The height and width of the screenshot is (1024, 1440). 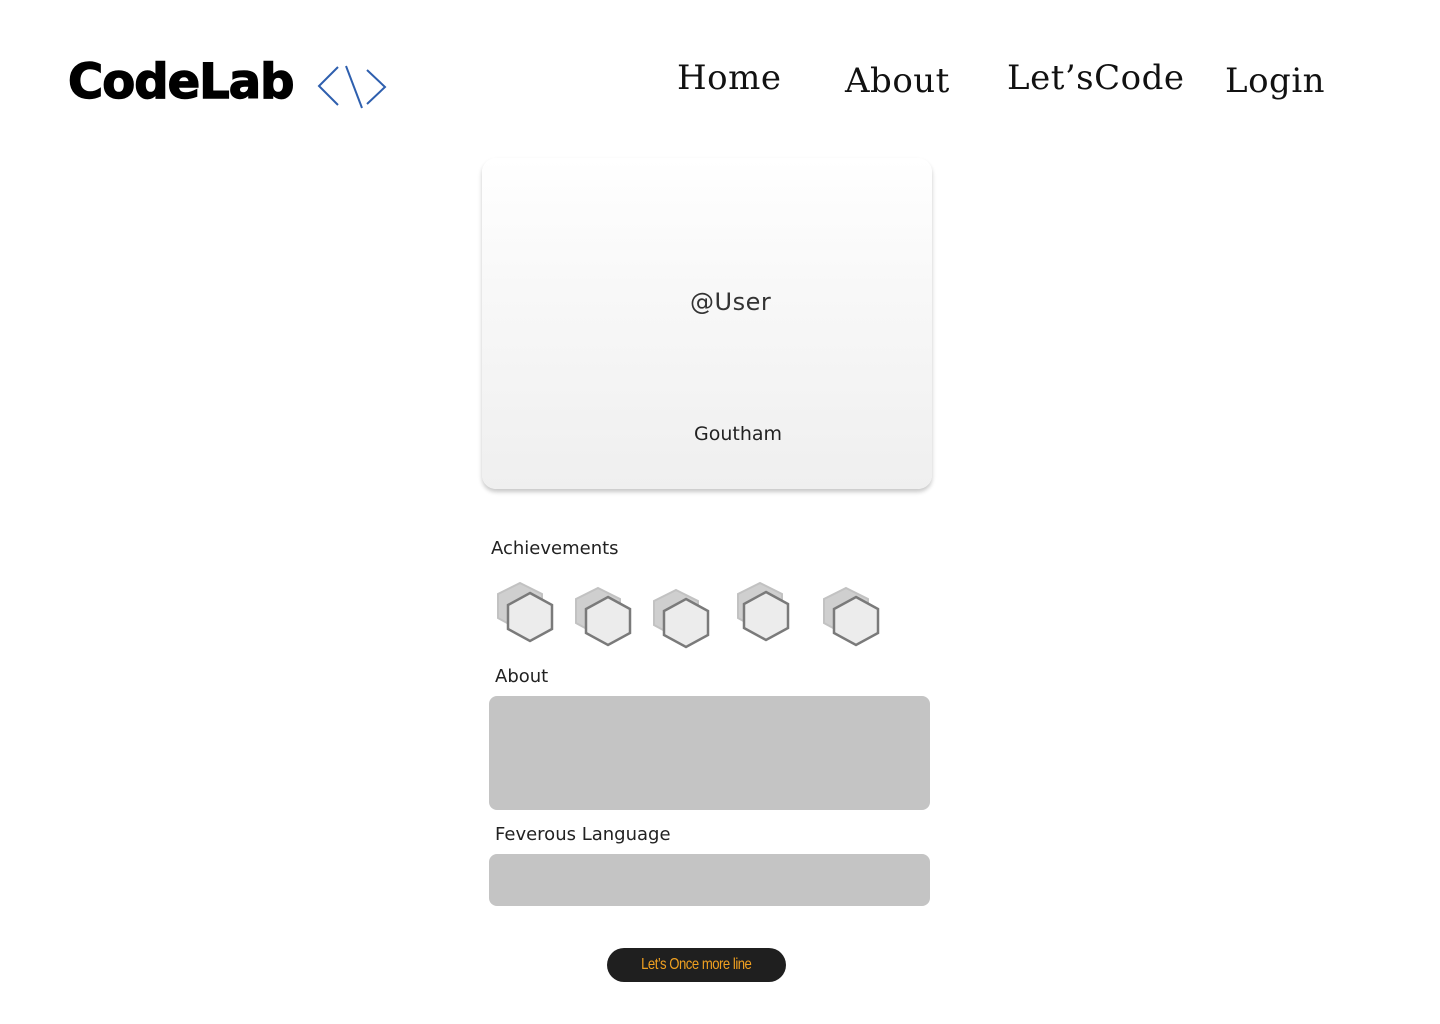 I want to click on profile-card: @User Goutham, so click(x=707, y=323).